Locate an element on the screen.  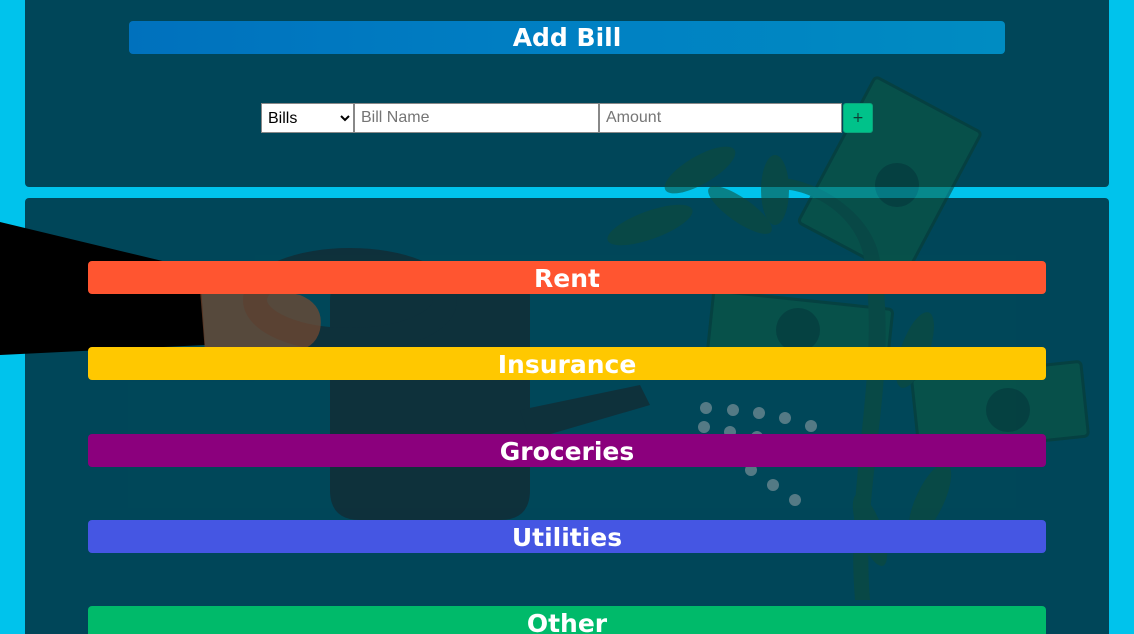
add-bill-form: Bills + is located at coordinates (567, 118).